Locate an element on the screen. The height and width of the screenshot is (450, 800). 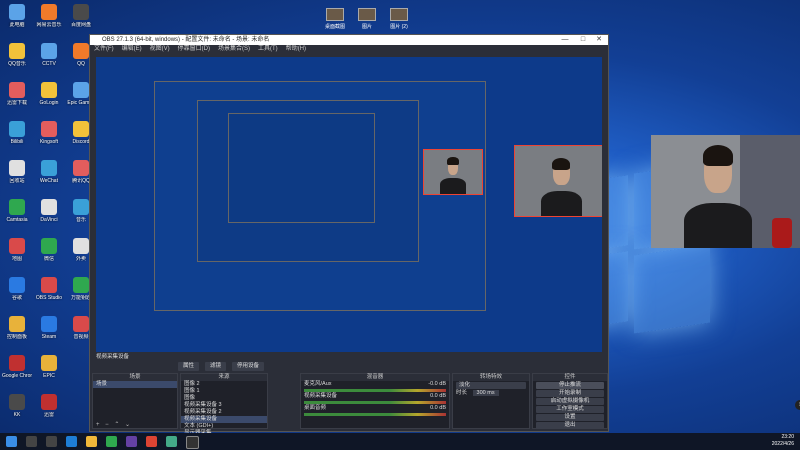
file-explorer-icon is located at coordinates (91, 441).